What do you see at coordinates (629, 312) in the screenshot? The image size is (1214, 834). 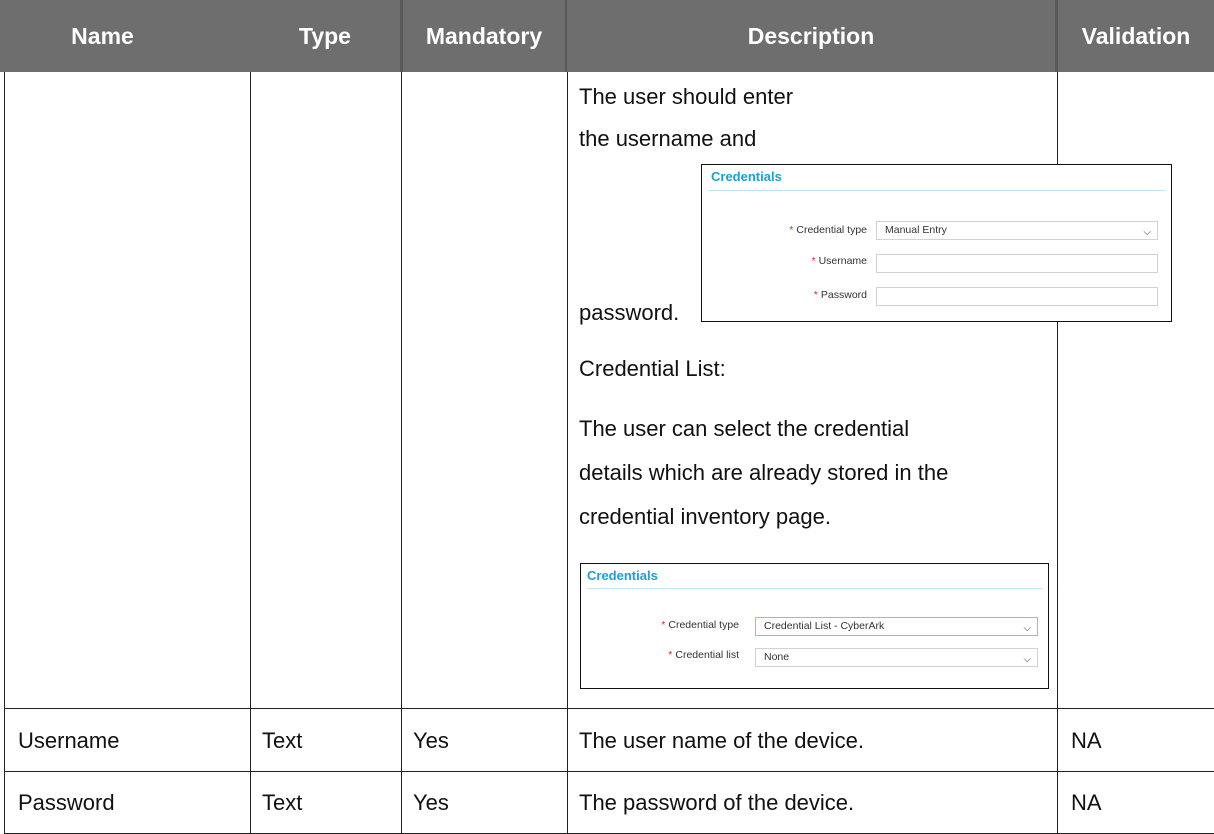 I see `description-text: password.` at bounding box center [629, 312].